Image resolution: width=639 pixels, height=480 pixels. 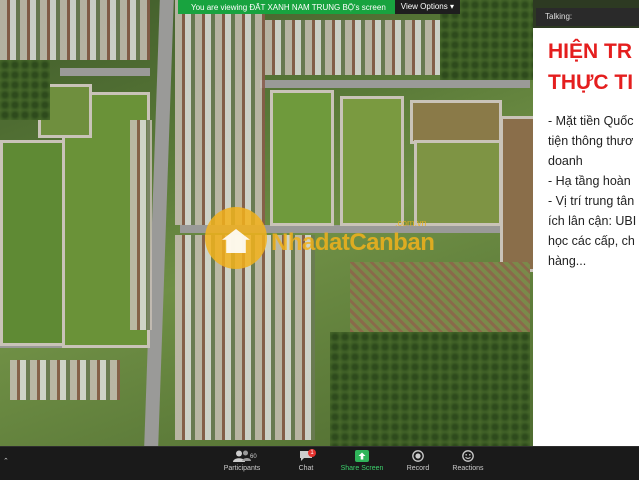 I want to click on talking-label: Talking:, so click(x=587, y=17).